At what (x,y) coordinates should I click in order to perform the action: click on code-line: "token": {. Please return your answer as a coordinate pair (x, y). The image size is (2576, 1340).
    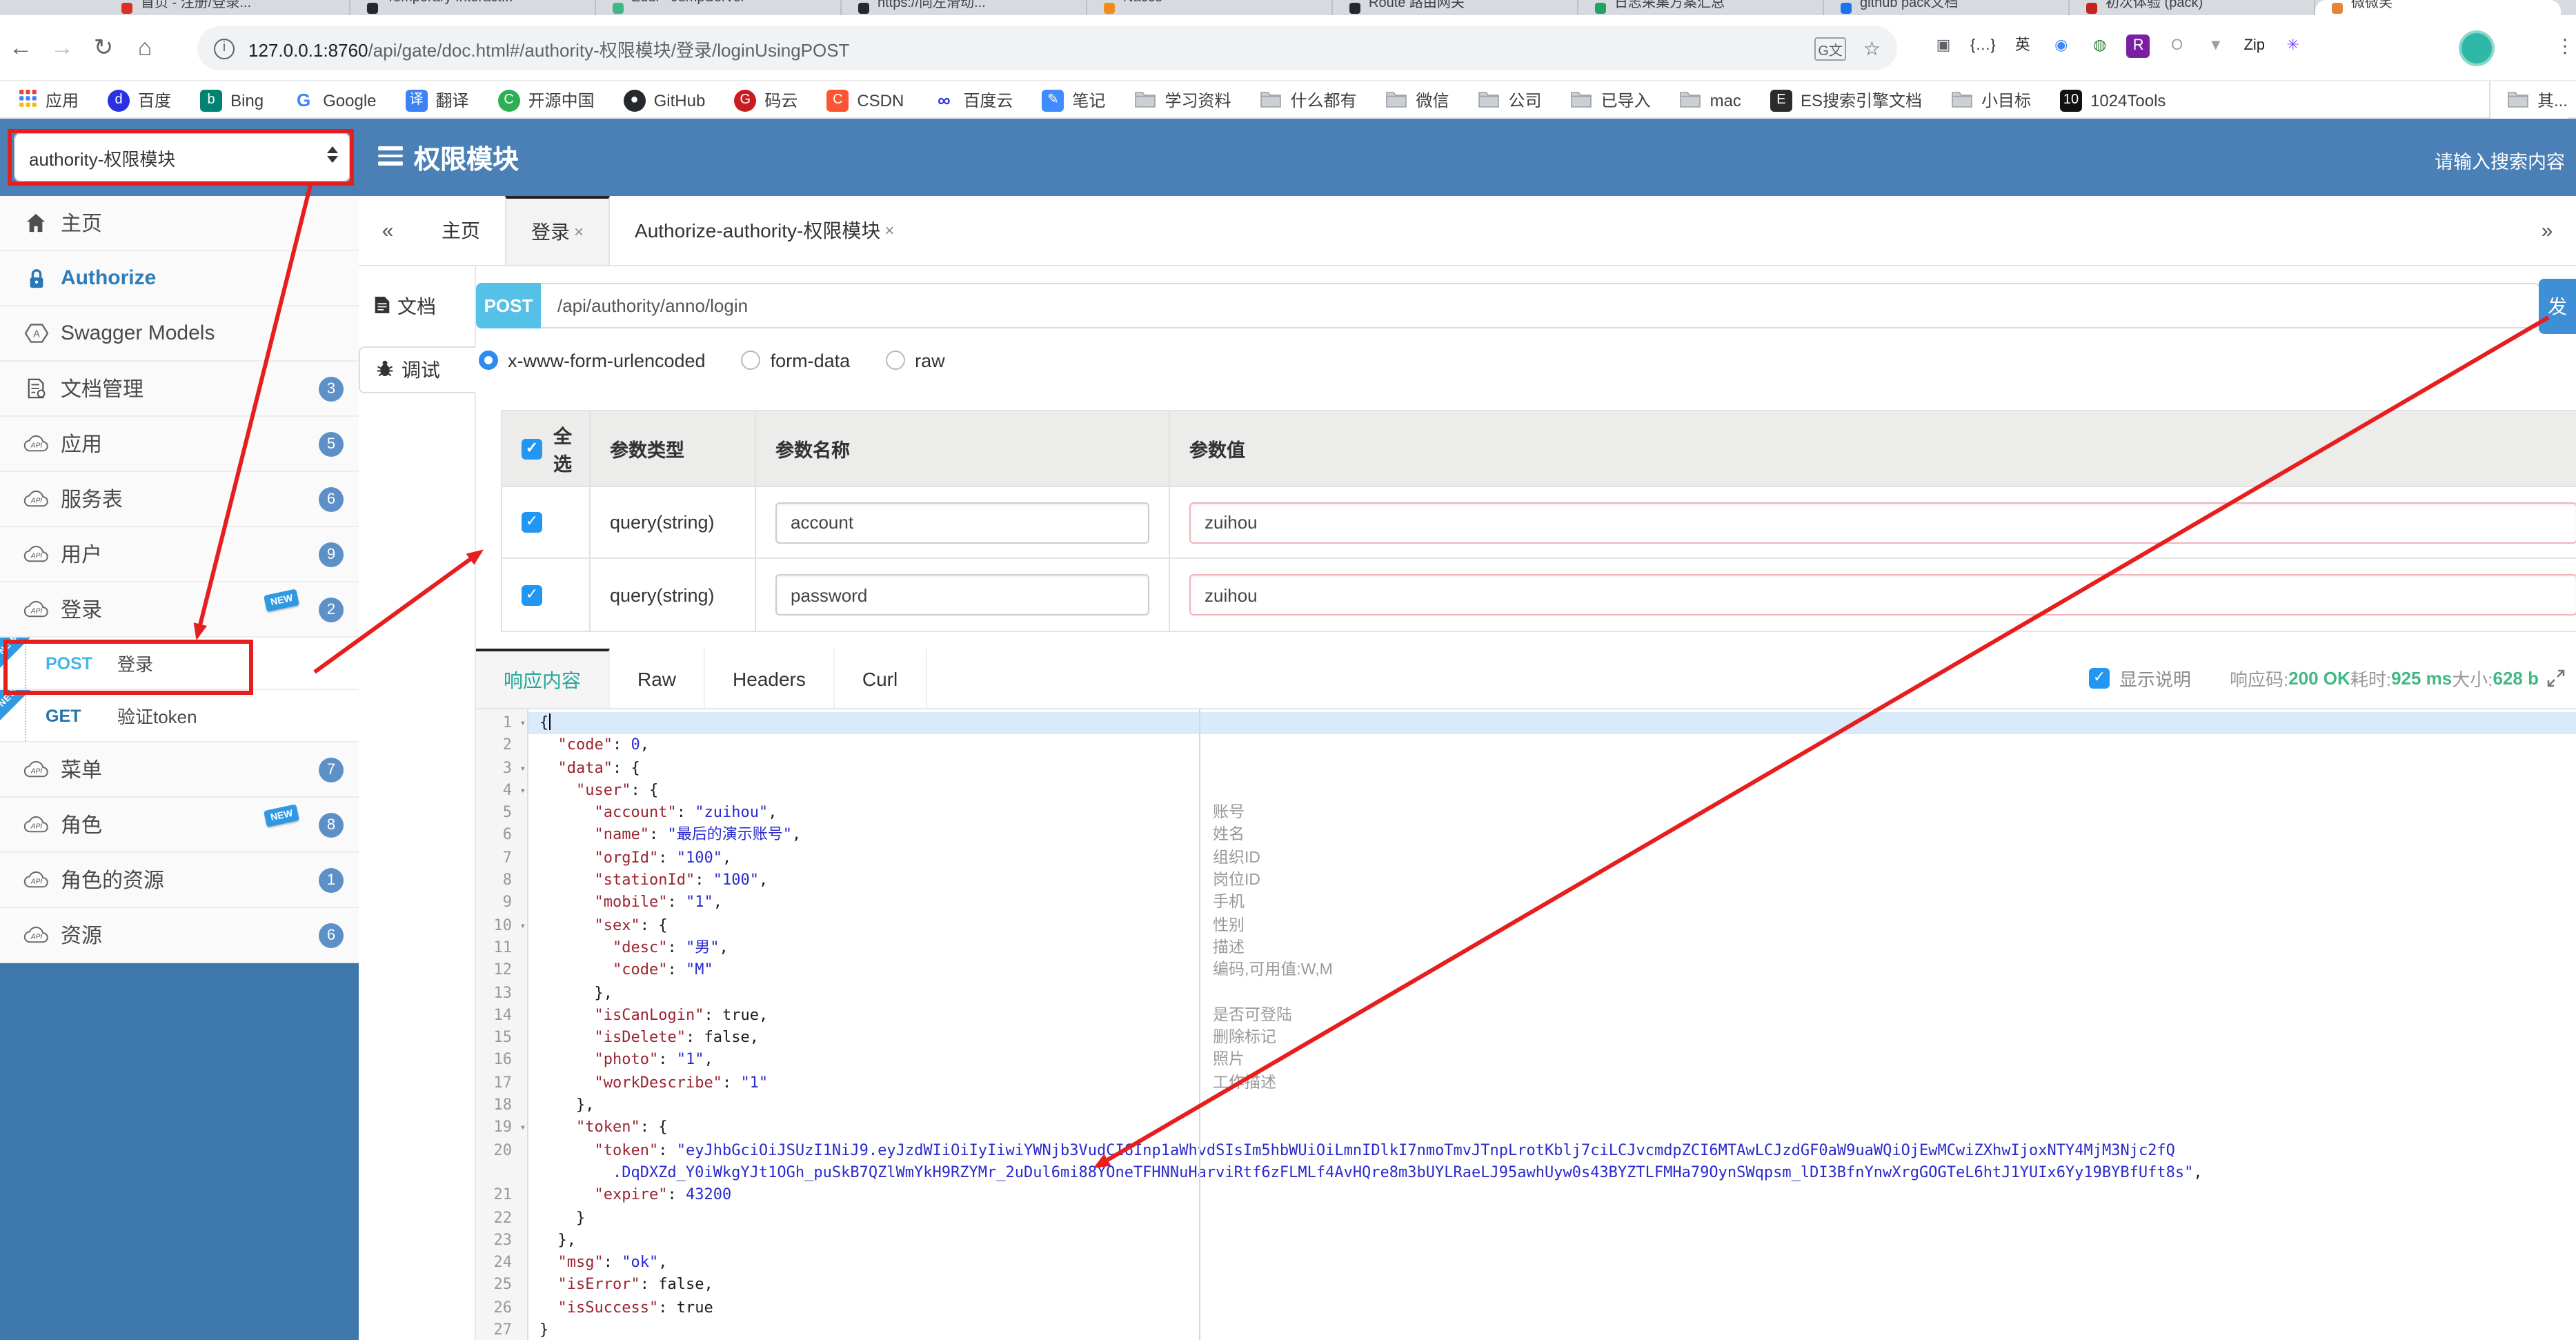
    Looking at the image, I should click on (1552, 1128).